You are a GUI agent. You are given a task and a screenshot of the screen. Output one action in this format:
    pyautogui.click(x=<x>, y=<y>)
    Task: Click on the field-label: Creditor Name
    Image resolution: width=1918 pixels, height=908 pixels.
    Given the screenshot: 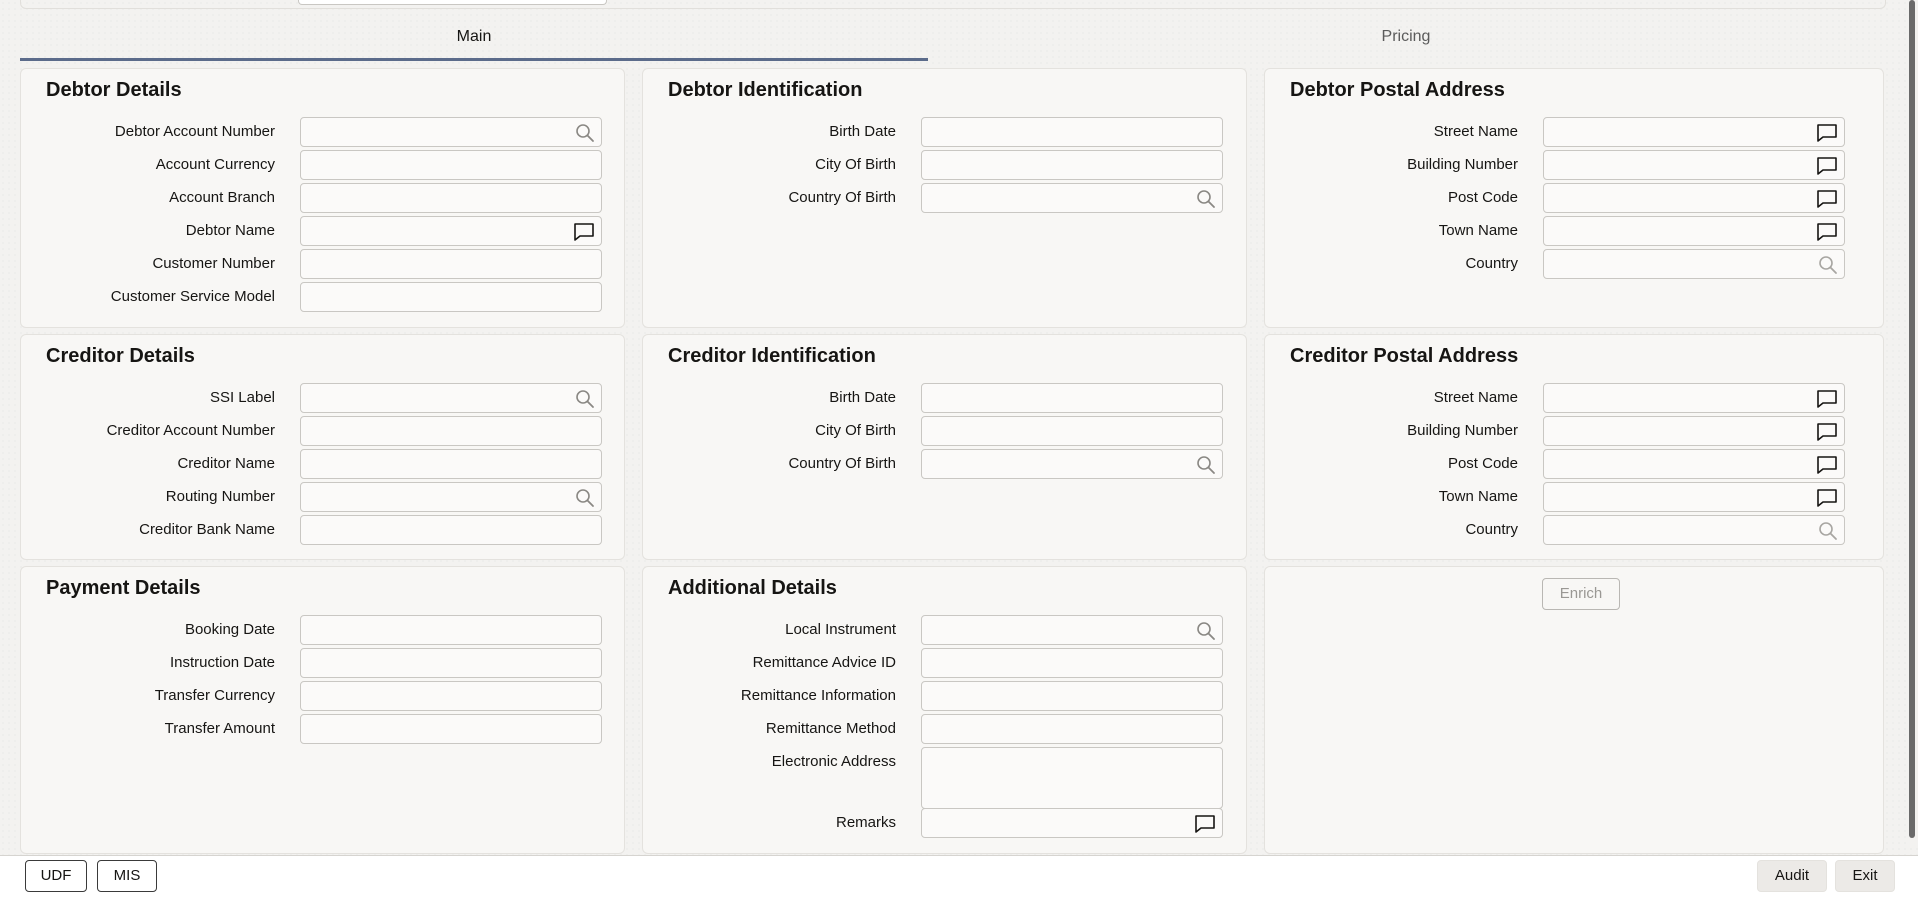 What is the action you would take?
    pyautogui.click(x=226, y=463)
    